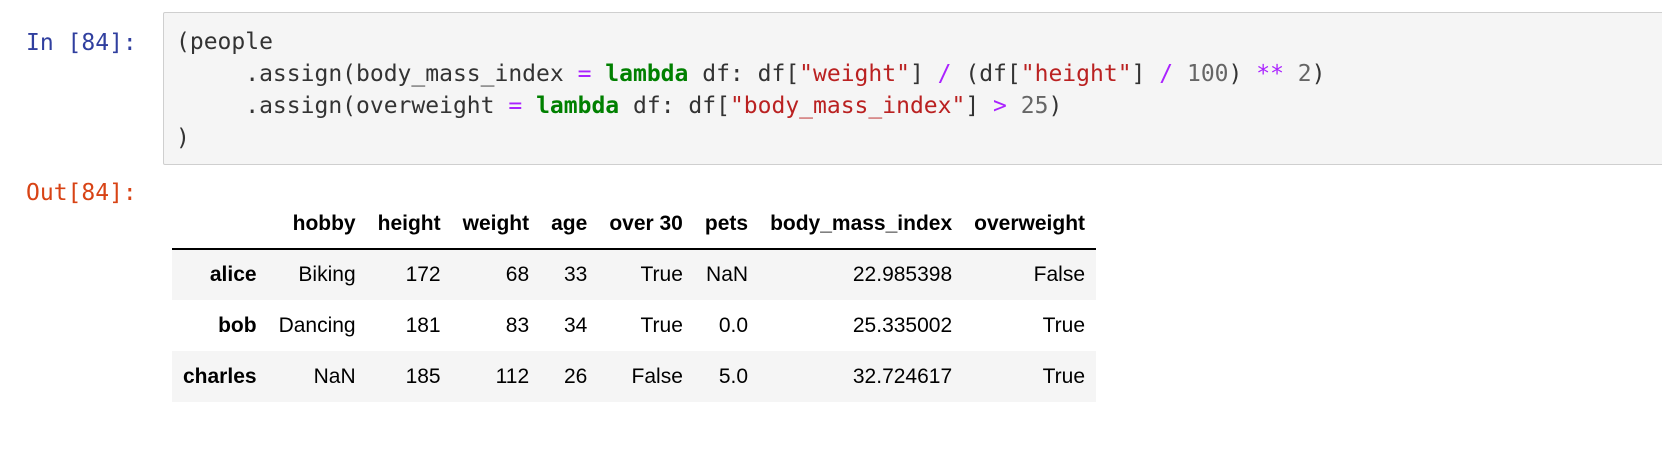 Image resolution: width=1662 pixels, height=460 pixels. What do you see at coordinates (575, 274) in the screenshot?
I see `table-cell: 33` at bounding box center [575, 274].